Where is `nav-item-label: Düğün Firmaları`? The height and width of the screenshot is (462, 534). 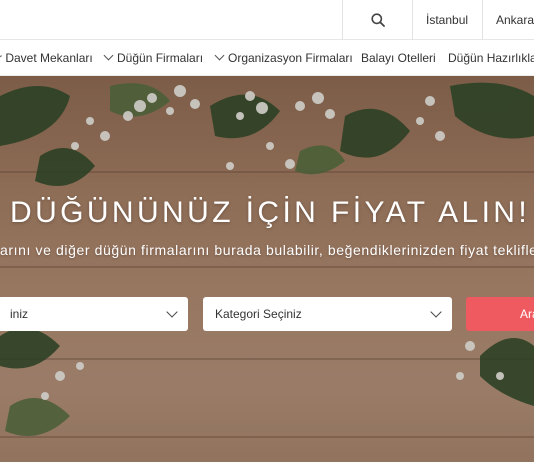
nav-item-label: Düğün Firmaları is located at coordinates (160, 58).